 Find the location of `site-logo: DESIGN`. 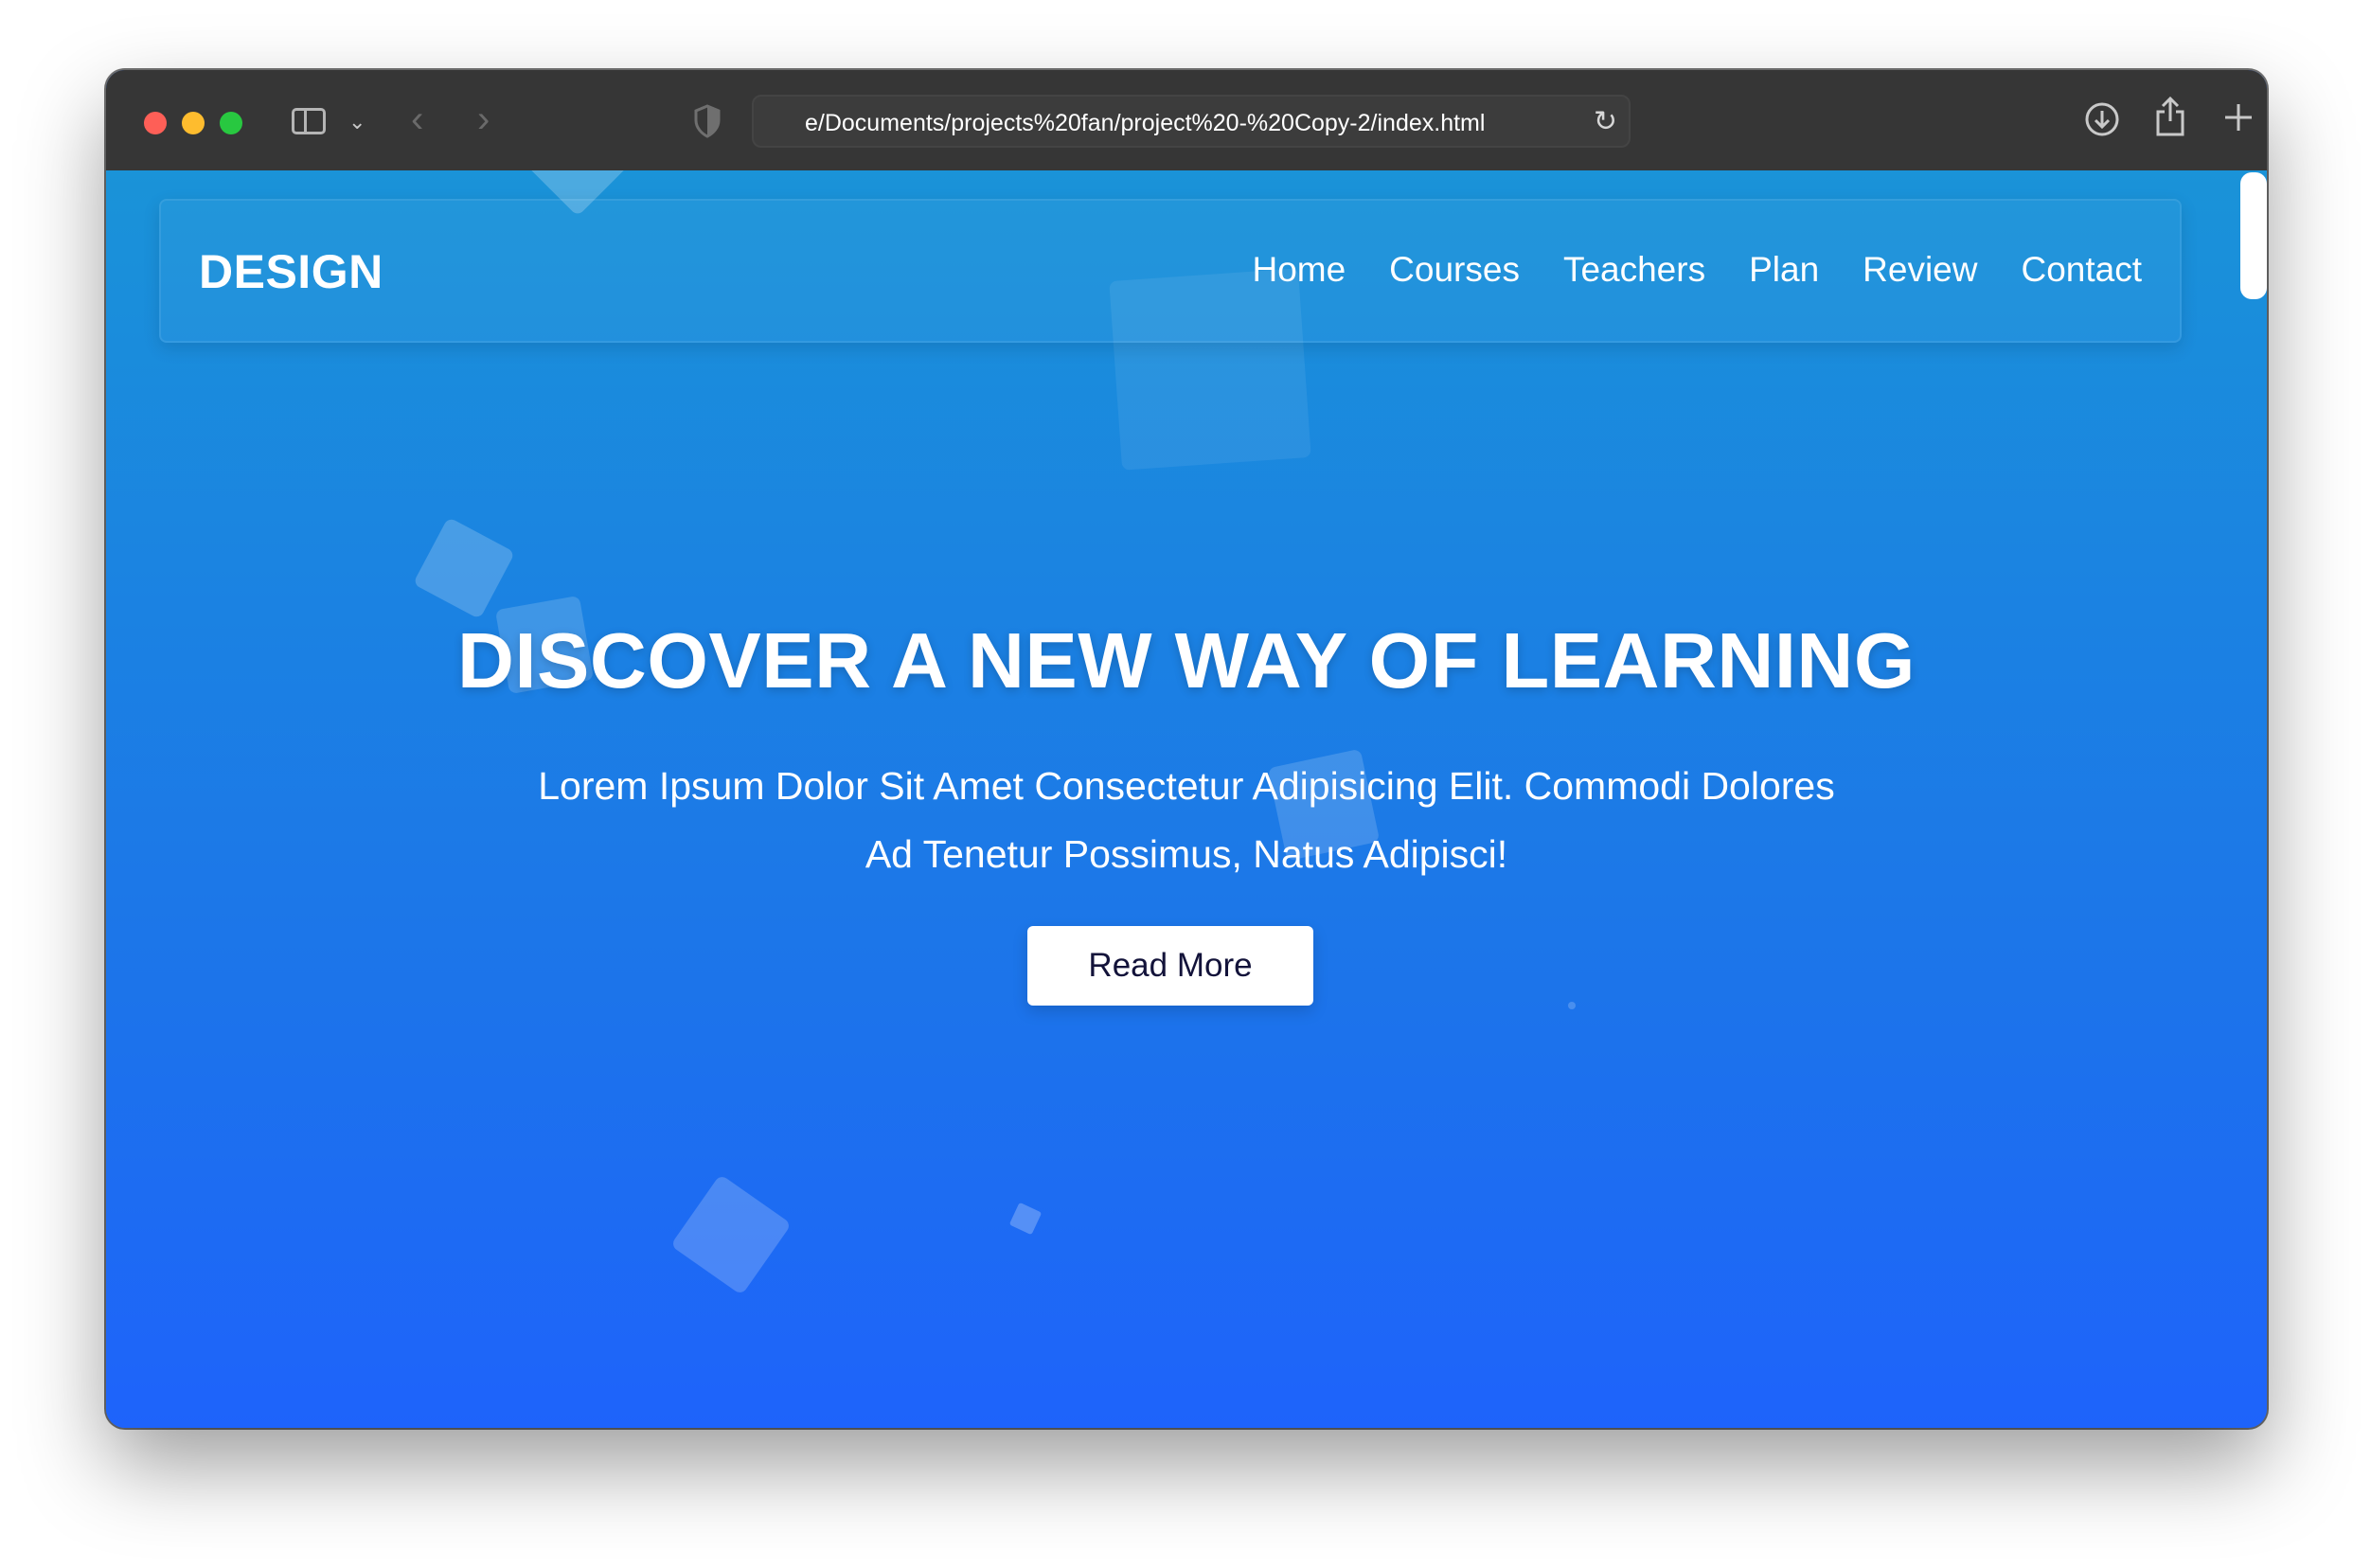

site-logo: DESIGN is located at coordinates (291, 271).